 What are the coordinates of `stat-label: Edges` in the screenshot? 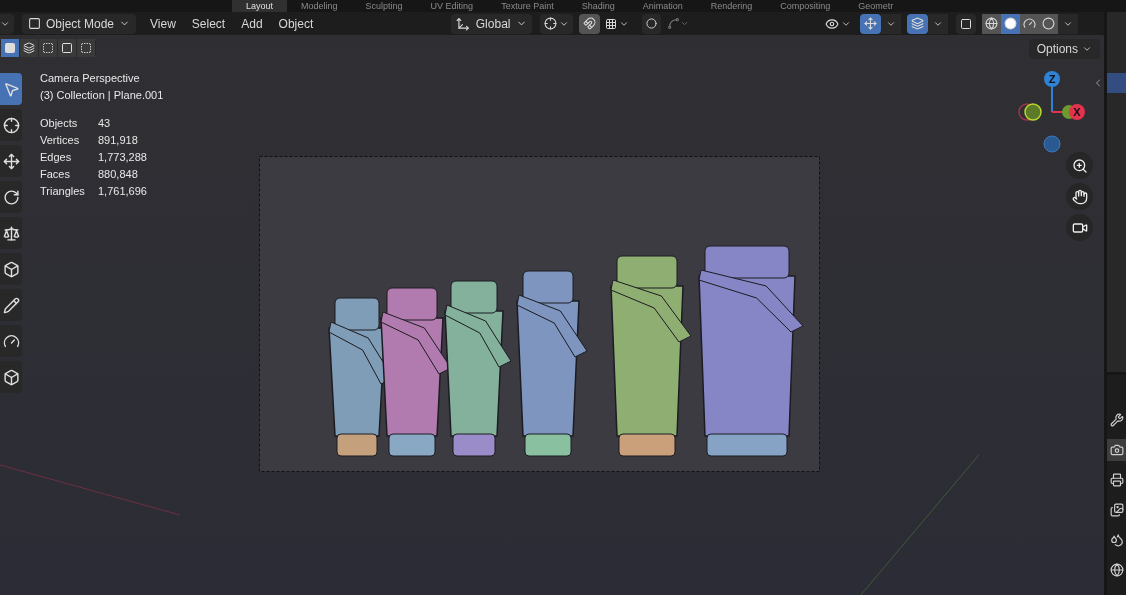 It's located at (56, 157).